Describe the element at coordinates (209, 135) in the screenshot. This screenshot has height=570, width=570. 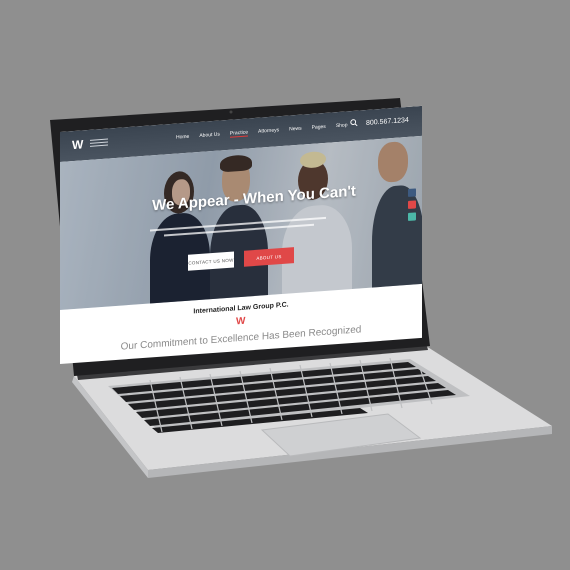
I see `nav-about: About Us` at that location.